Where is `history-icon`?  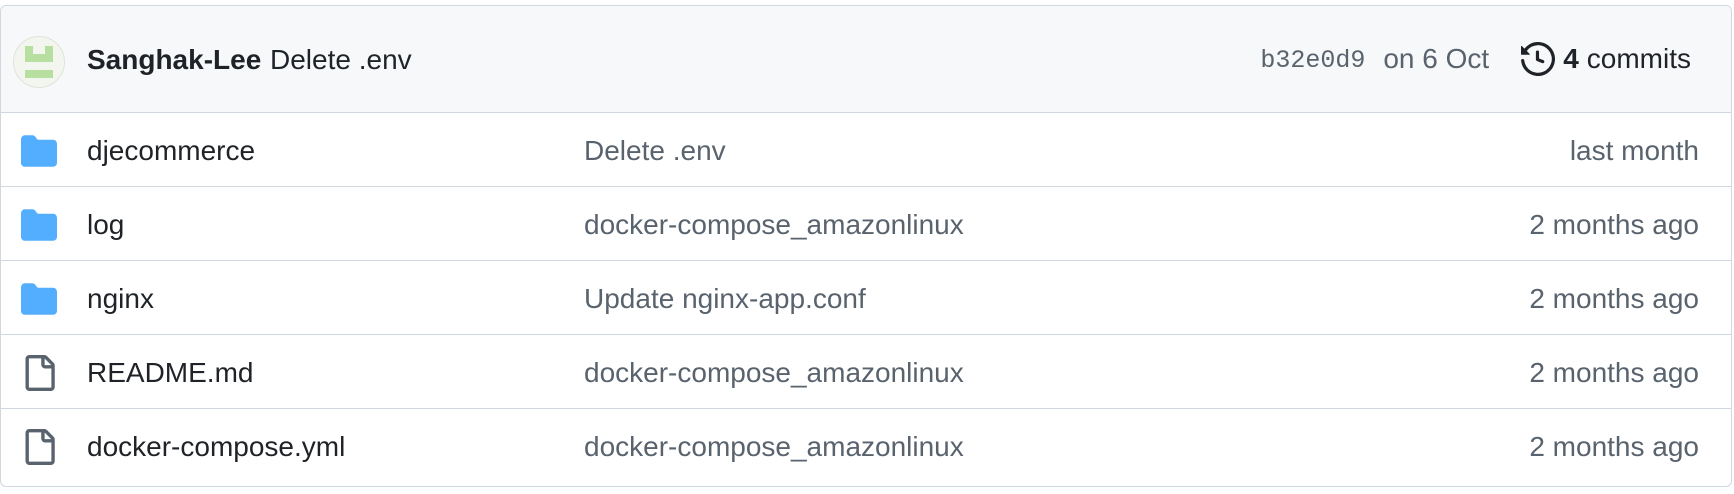 history-icon is located at coordinates (1538, 59).